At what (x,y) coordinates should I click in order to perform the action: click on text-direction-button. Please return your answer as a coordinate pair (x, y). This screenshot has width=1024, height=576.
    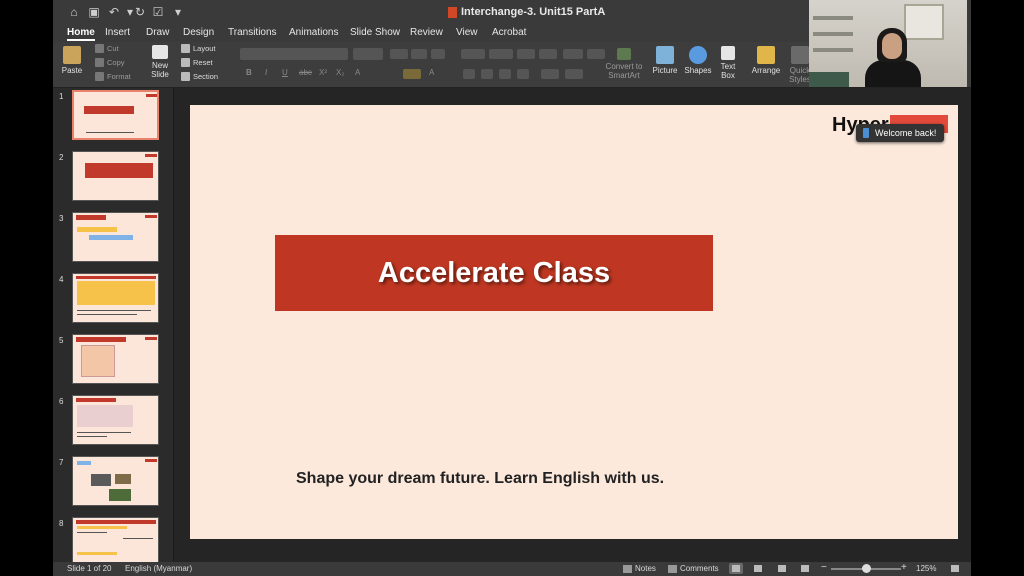
    Looking at the image, I should click on (550, 74).